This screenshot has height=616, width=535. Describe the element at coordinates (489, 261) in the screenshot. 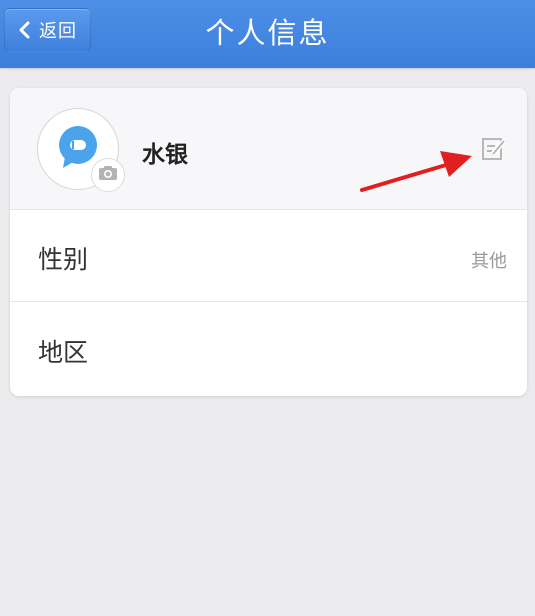

I see `gender-value: 其他` at that location.